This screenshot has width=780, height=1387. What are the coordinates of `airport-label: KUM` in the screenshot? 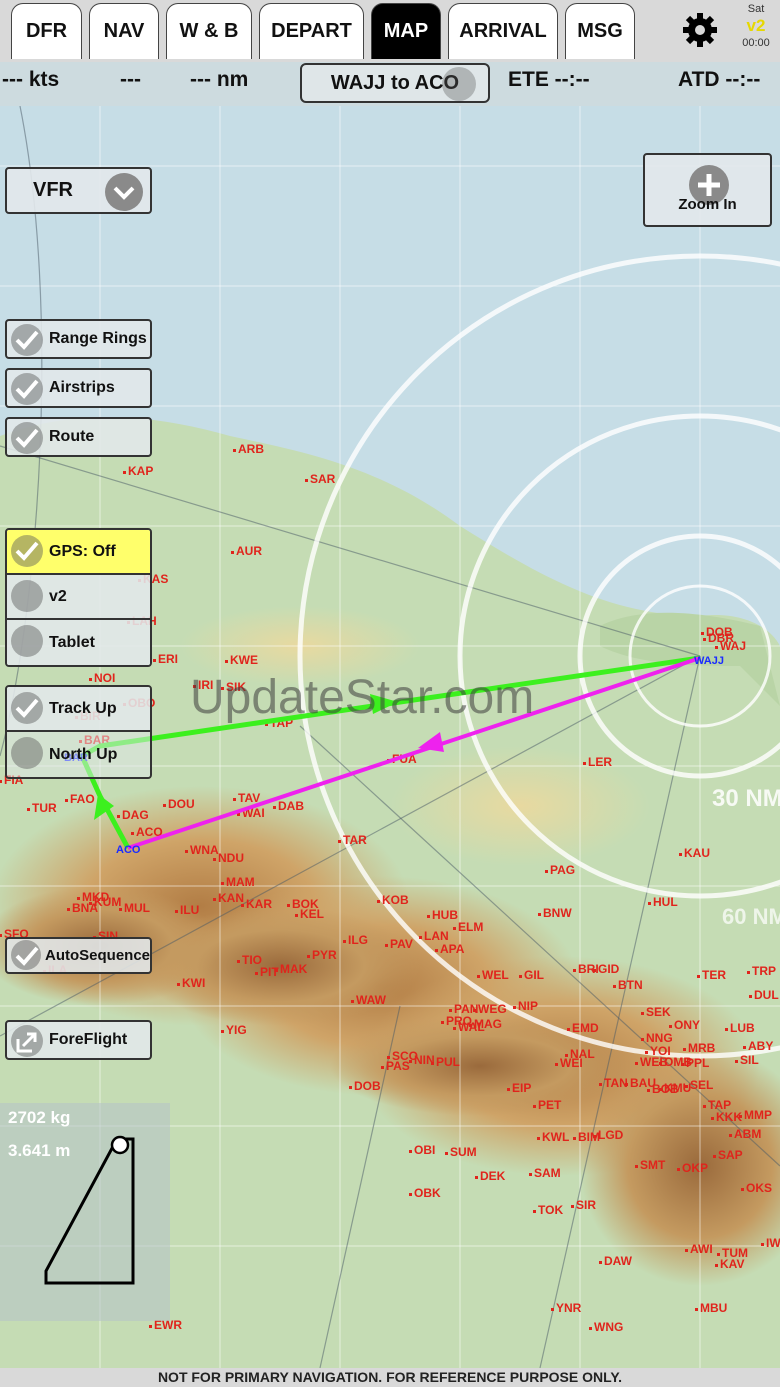 It's located at (107, 902).